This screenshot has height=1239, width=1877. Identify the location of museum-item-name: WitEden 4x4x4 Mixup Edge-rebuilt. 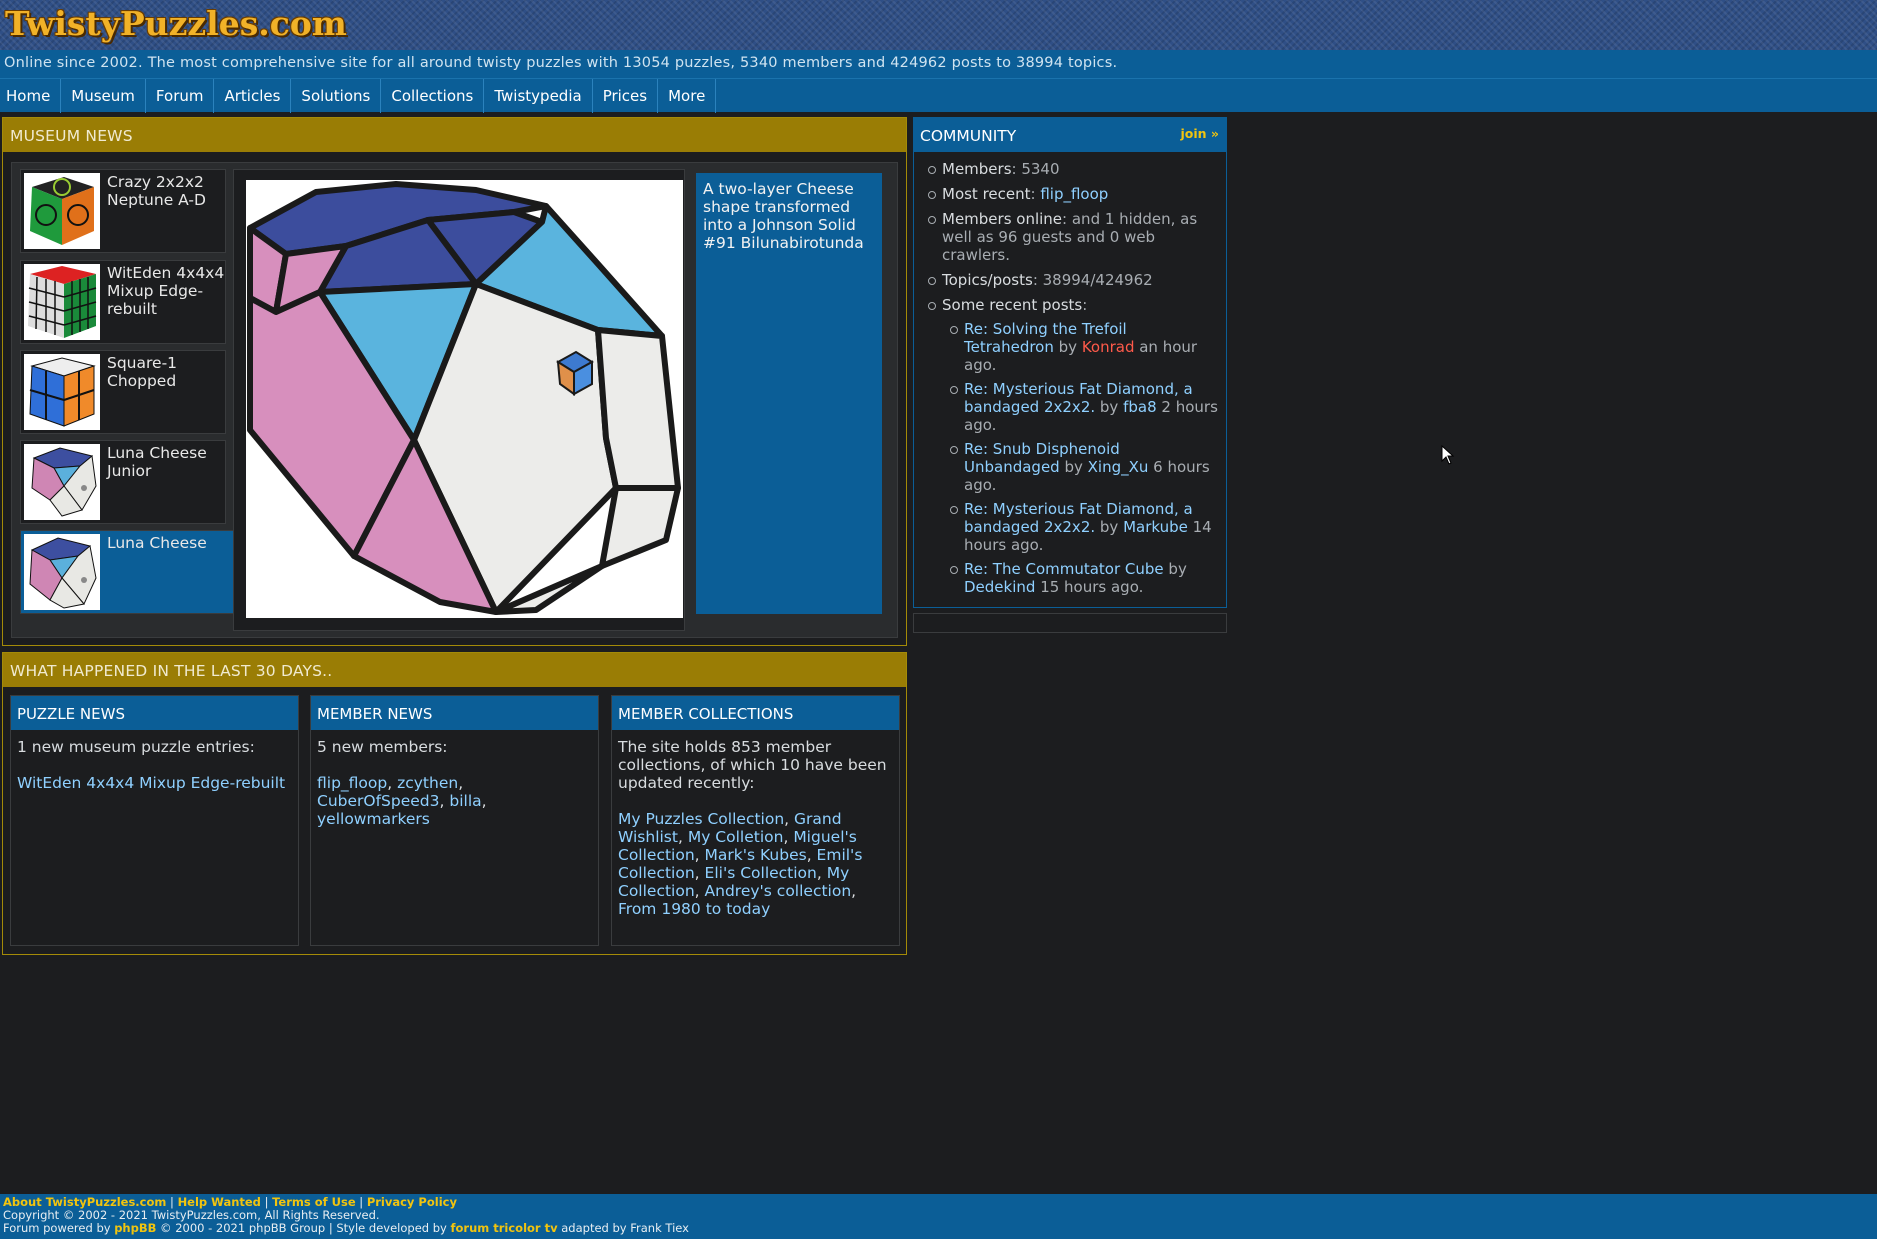
(166, 291).